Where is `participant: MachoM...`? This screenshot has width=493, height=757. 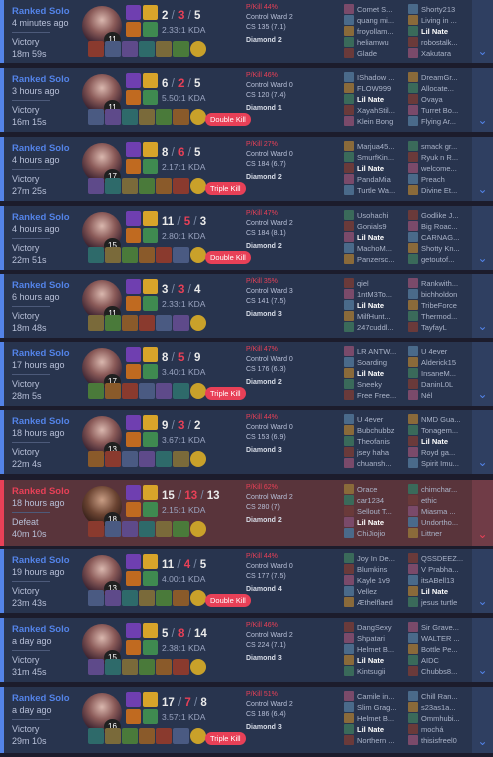
participant: MachoM... is located at coordinates (376, 248).